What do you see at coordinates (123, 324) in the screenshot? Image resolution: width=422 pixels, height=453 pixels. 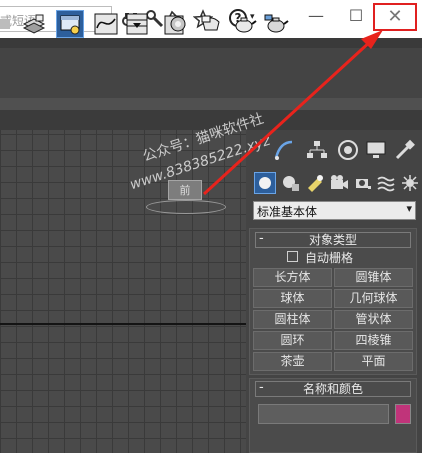 I see `home-grid-axis` at bounding box center [123, 324].